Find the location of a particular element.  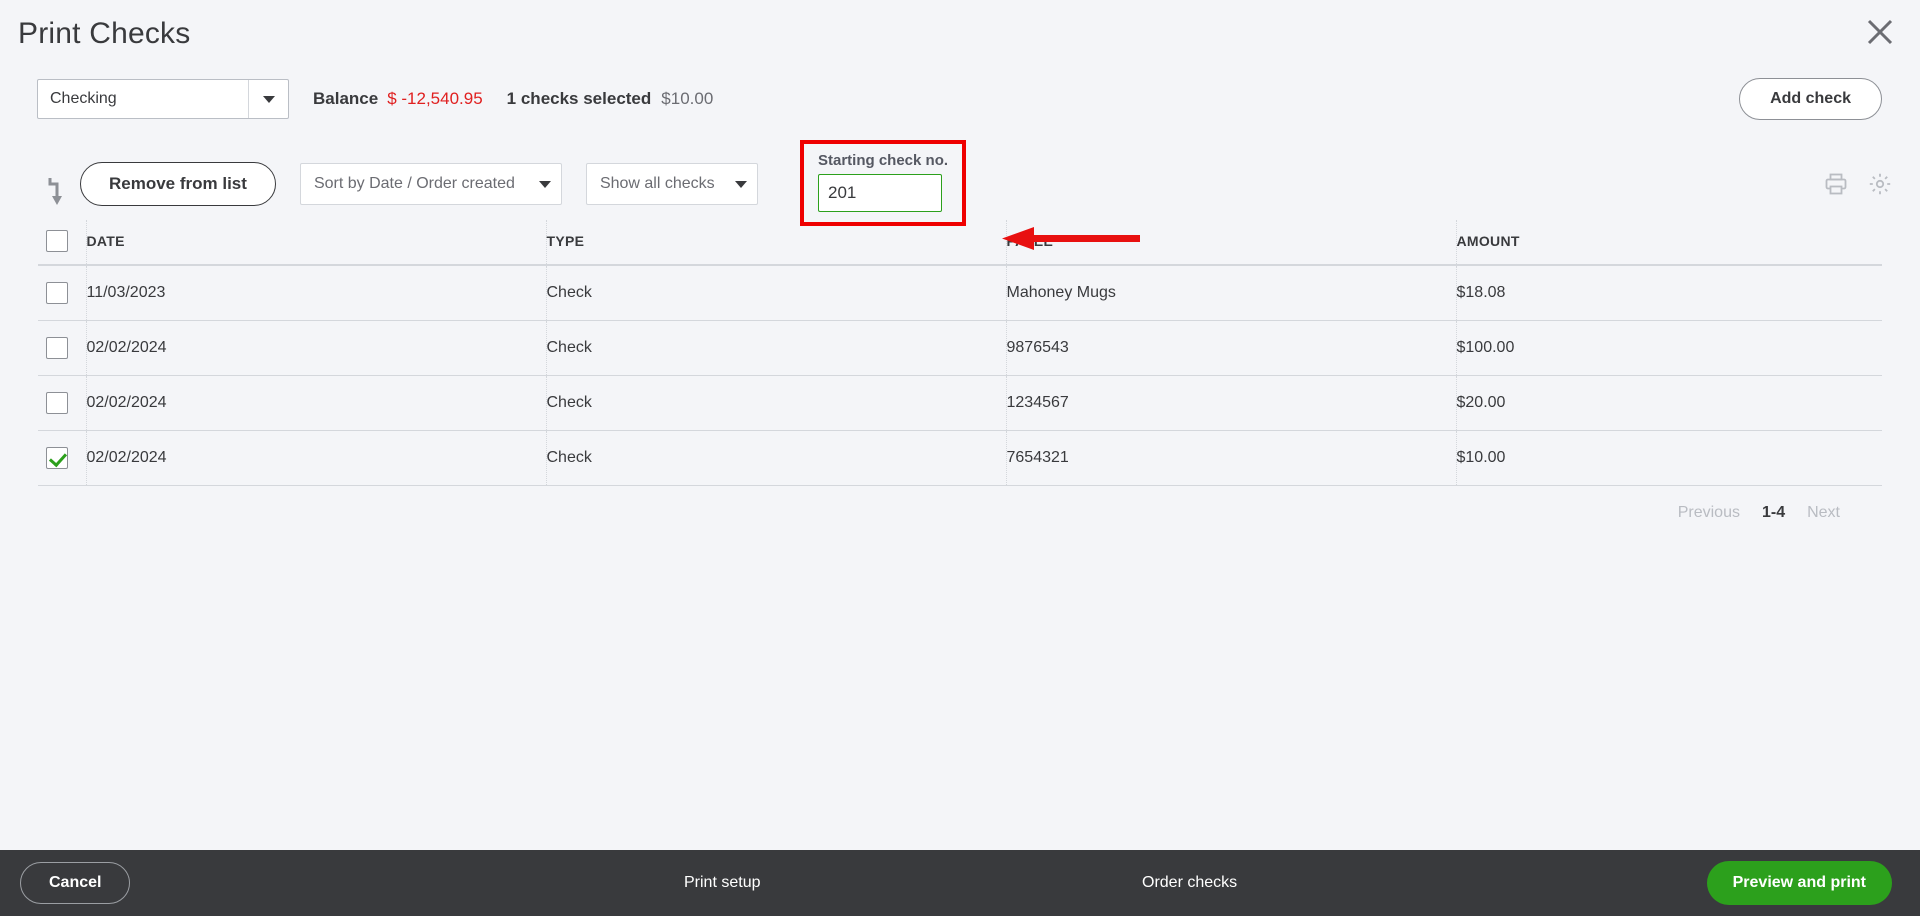

table-row: 02/02/2024 Check 7654321 $10.00 is located at coordinates (960, 458).